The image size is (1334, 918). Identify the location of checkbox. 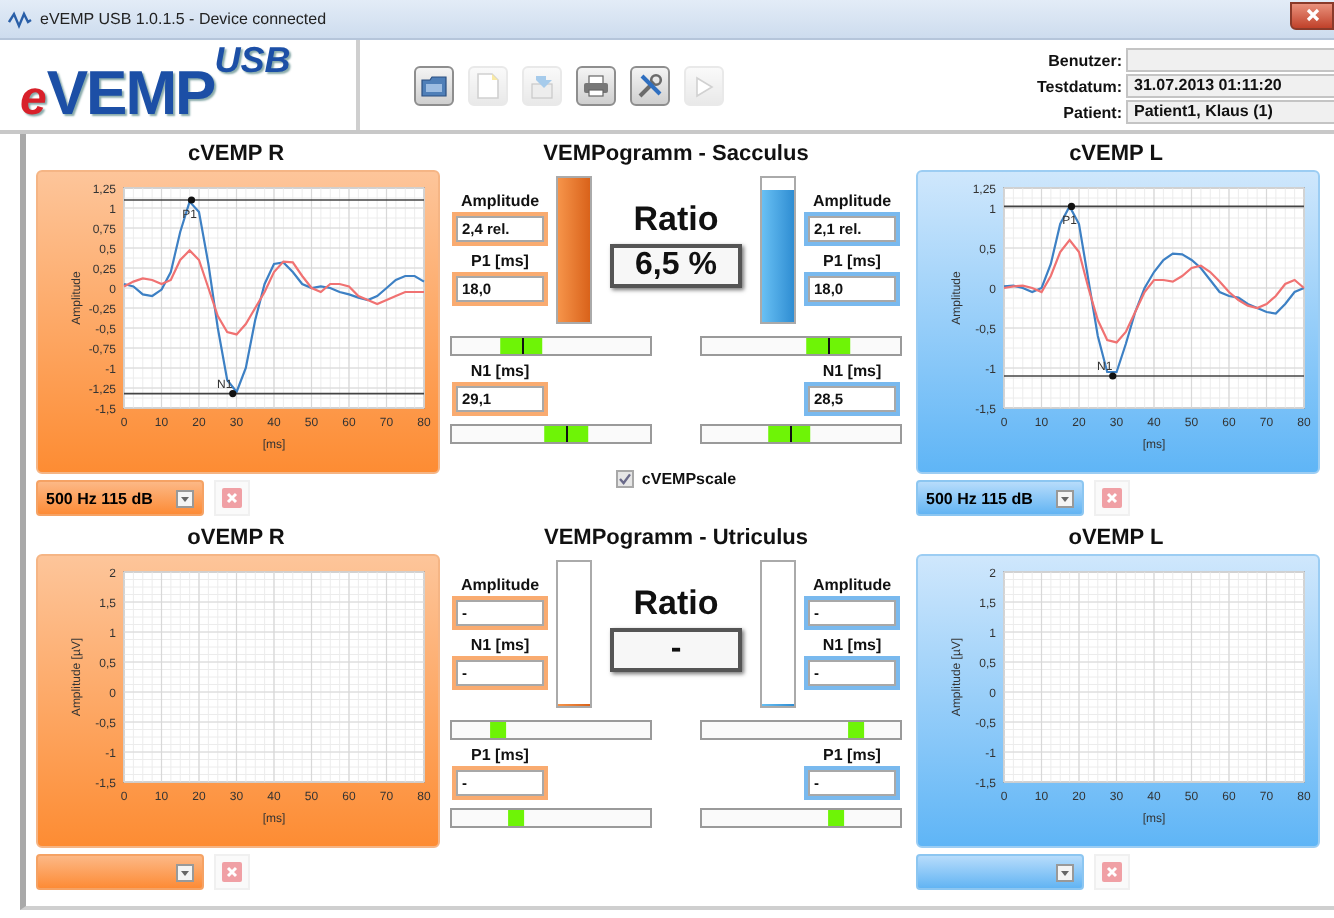
(624, 479).